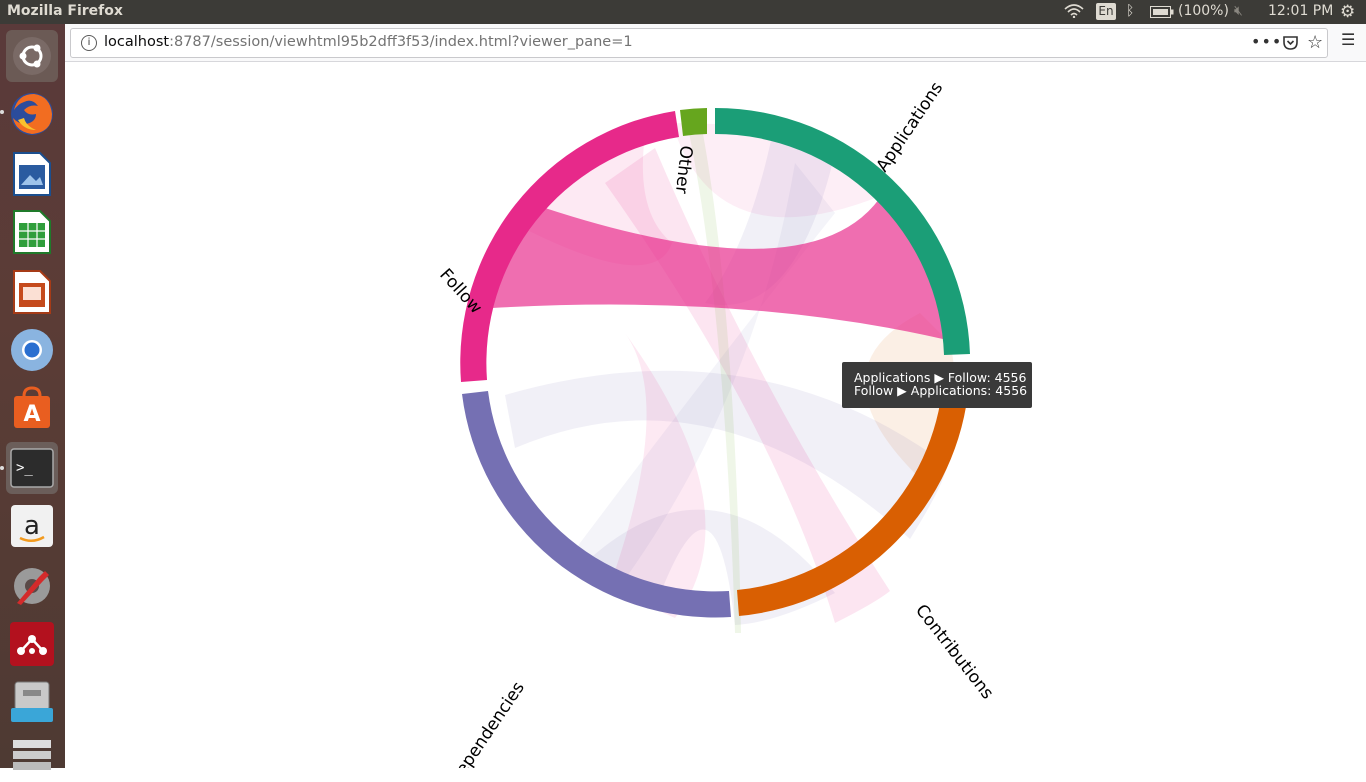 The image size is (1366, 782). I want to click on site-info-icon: i, so click(89, 43).